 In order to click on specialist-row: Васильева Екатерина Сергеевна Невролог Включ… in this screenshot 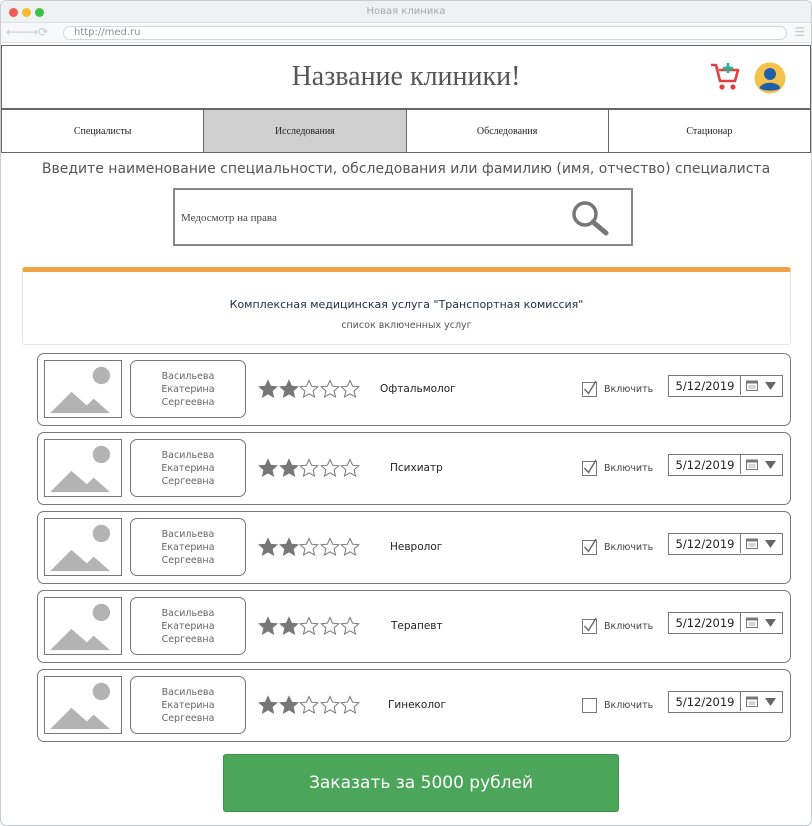, I will do `click(414, 547)`.